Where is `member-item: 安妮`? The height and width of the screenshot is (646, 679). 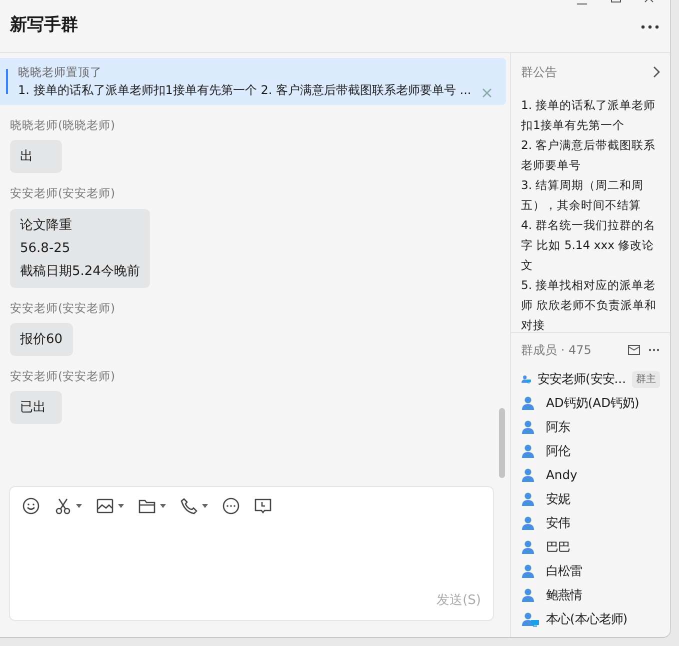
member-item: 安妮 is located at coordinates (590, 499).